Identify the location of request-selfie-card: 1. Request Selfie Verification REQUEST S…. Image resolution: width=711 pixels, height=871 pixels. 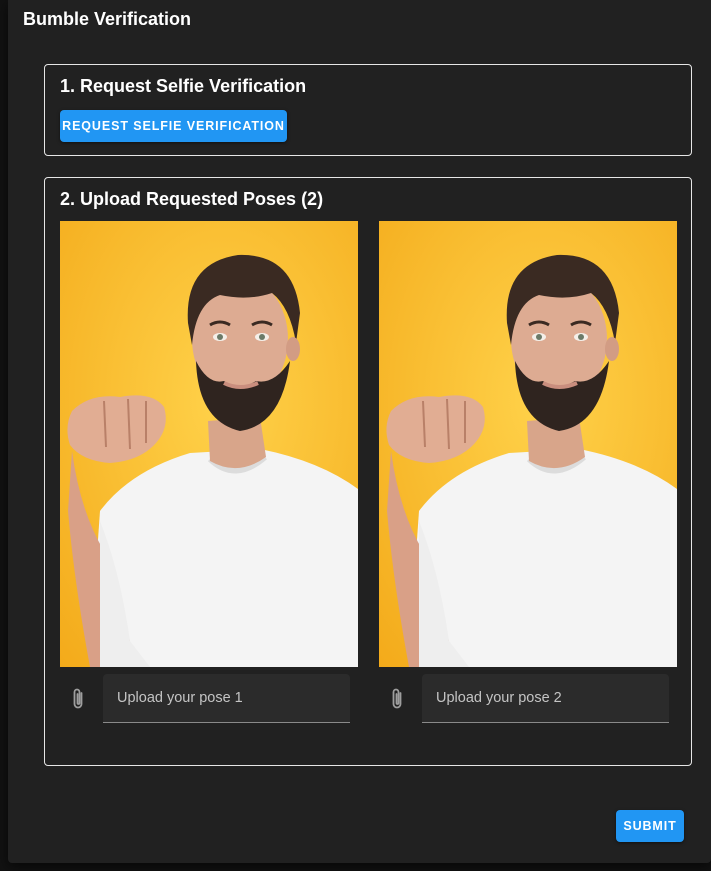
(368, 110).